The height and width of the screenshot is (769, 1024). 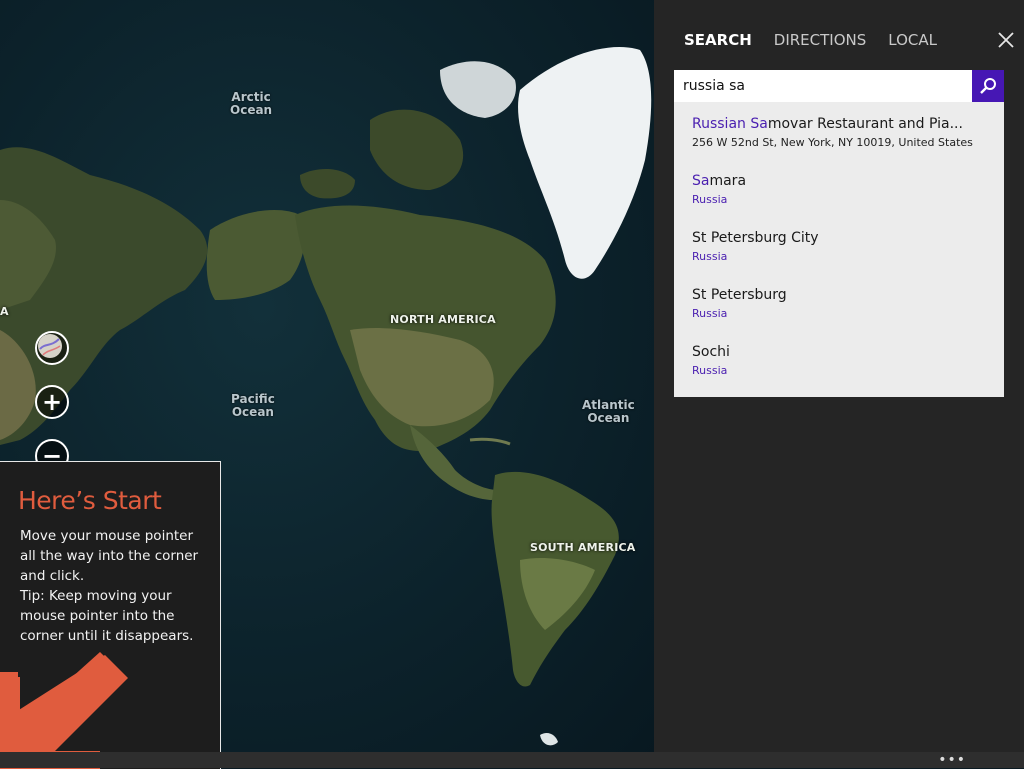 I want to click on search-box, so click(x=839, y=86).